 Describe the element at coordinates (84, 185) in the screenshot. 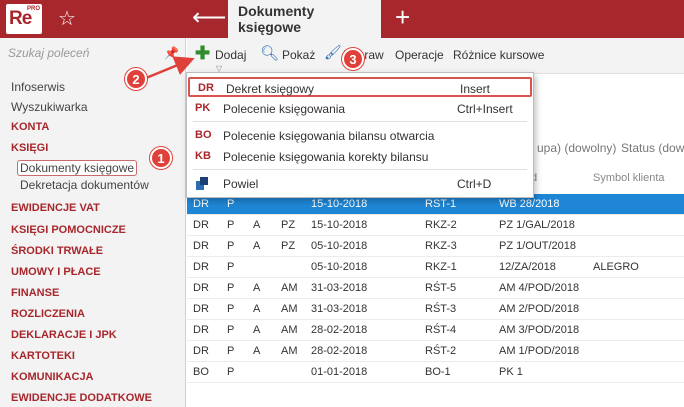

I see `sidebar-item-dekretacja-dokumentow: Dekretacja dokumentów` at that location.